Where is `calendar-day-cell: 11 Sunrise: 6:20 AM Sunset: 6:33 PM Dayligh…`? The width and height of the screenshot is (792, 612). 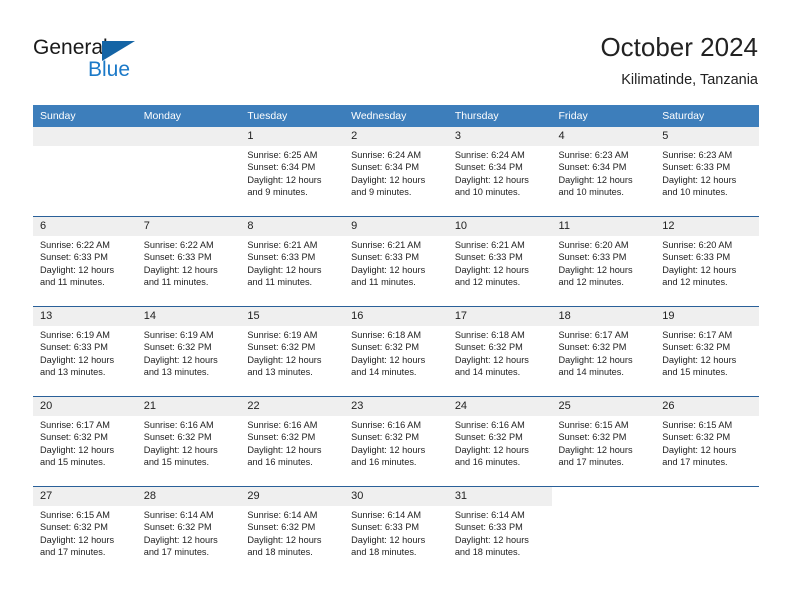 calendar-day-cell: 11 Sunrise: 6:20 AM Sunset: 6:33 PM Dayligh… is located at coordinates (603, 261).